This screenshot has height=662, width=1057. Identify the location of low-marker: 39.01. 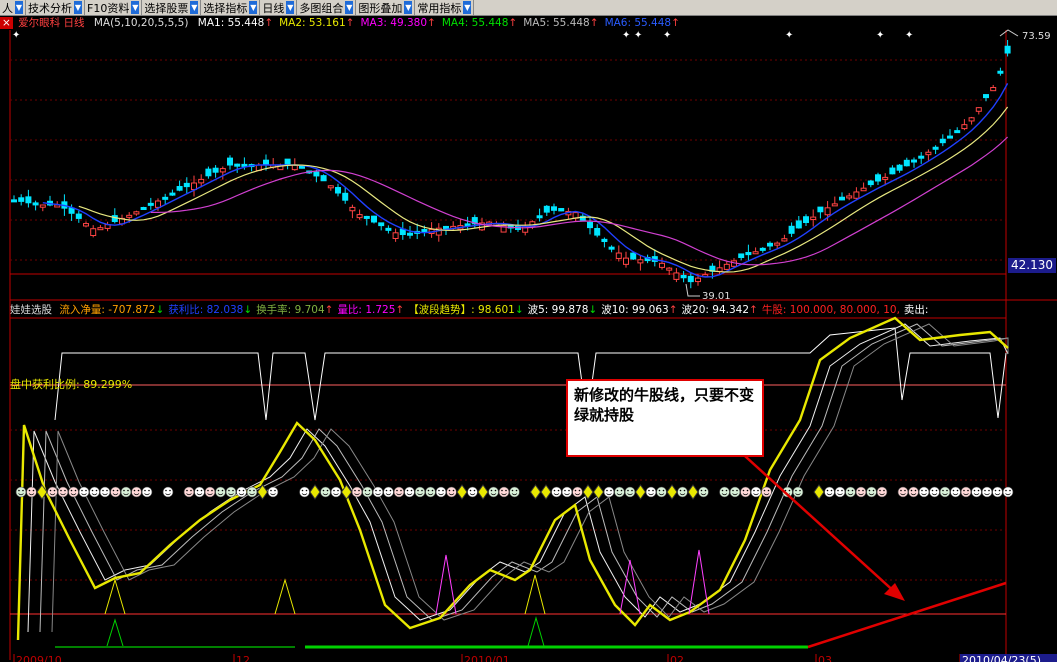
(708, 292).